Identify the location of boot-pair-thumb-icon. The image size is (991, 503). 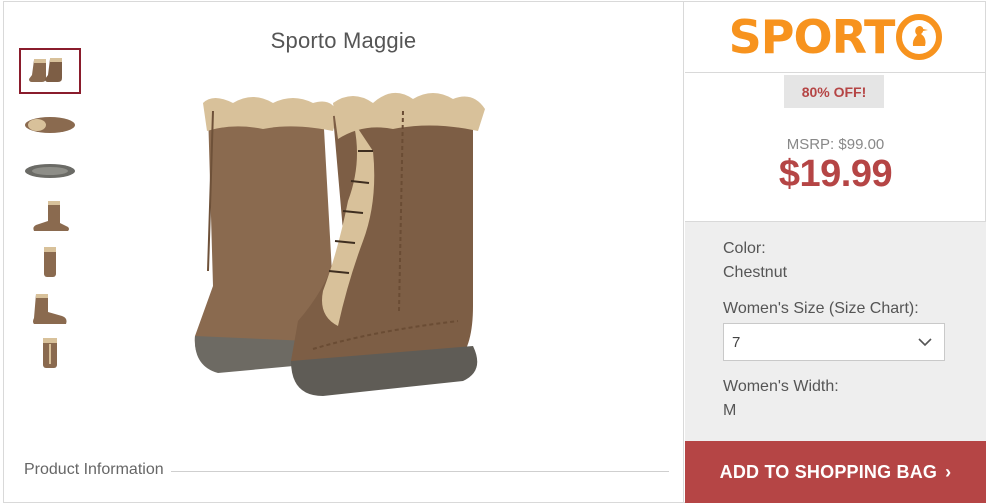
(45, 70).